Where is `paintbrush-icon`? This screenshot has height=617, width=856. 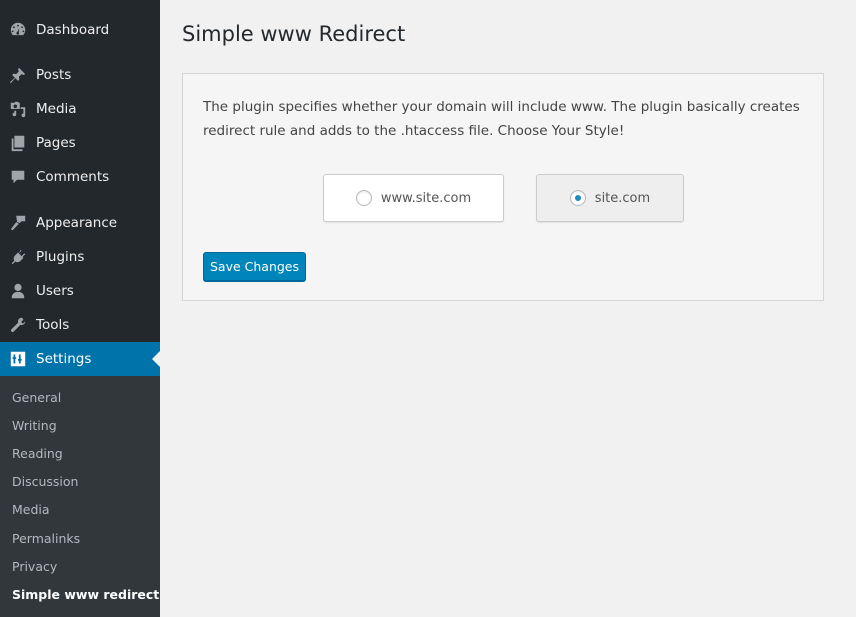
paintbrush-icon is located at coordinates (18, 223).